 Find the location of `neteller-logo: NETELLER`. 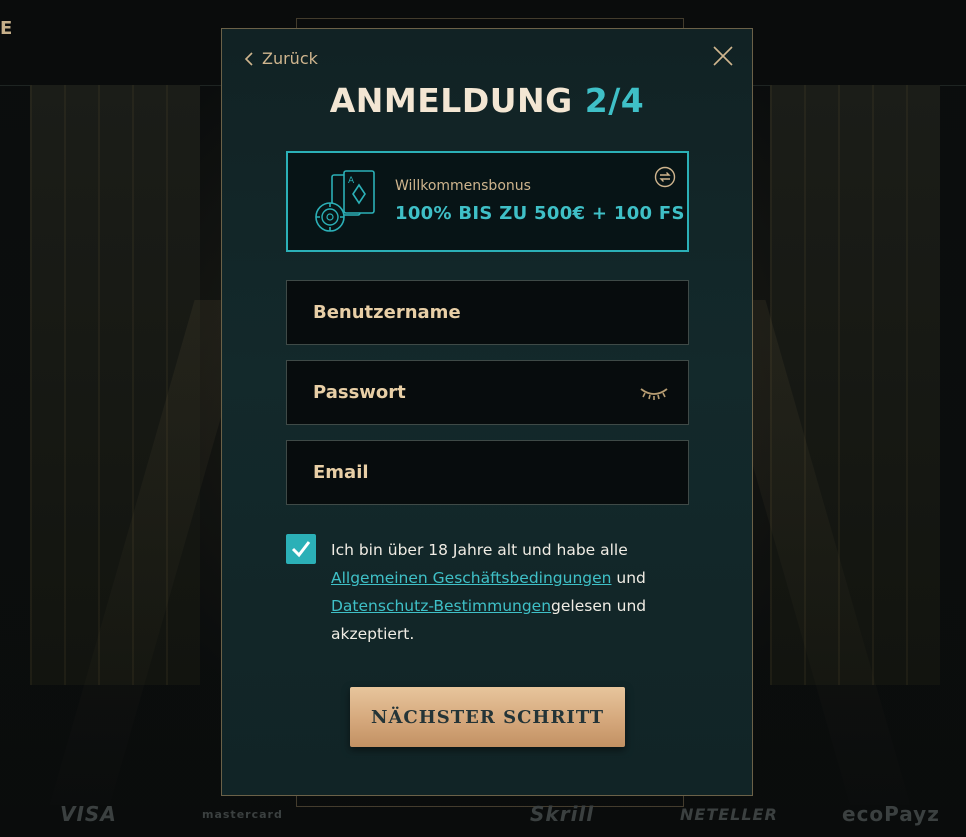

neteller-logo: NETELLER is located at coordinates (729, 814).